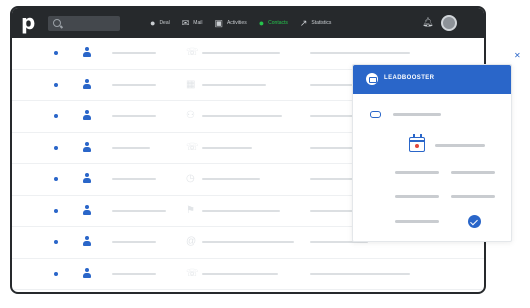  I want to click on clock-icon: ◷, so click(190, 178).